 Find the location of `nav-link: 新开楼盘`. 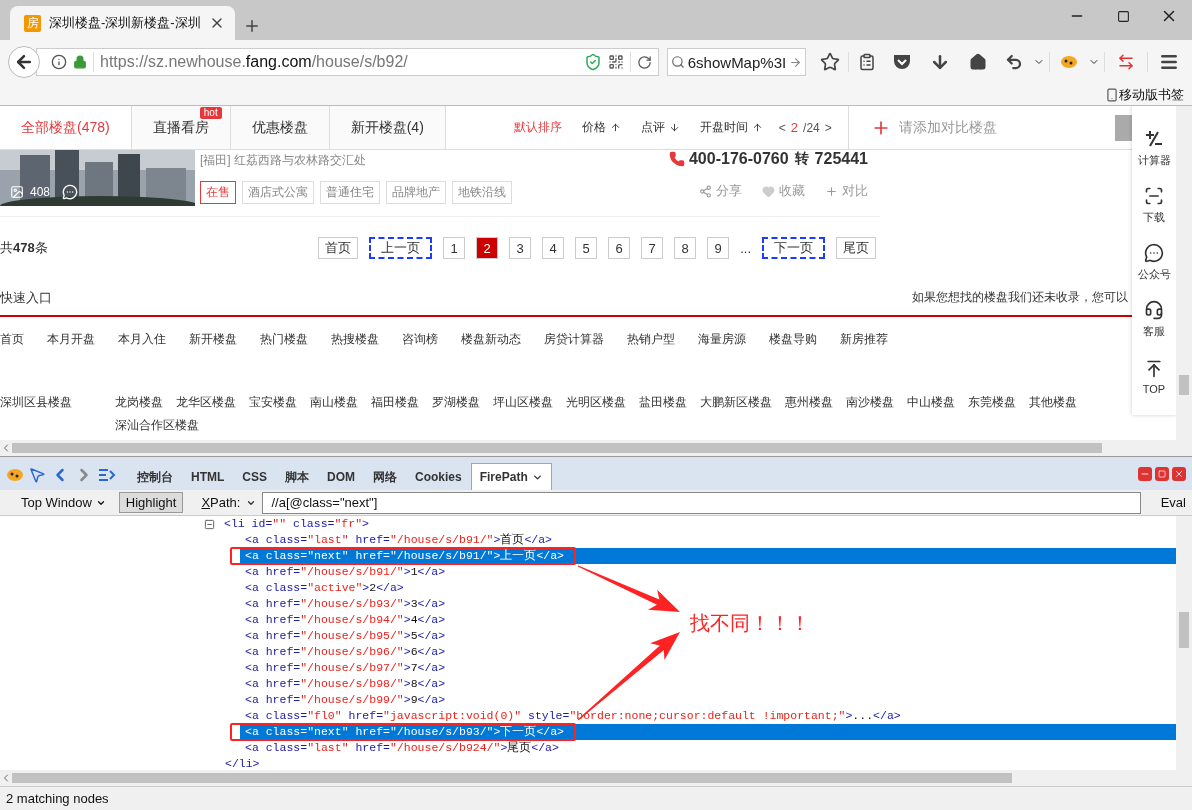

nav-link: 新开楼盘 is located at coordinates (213, 339).